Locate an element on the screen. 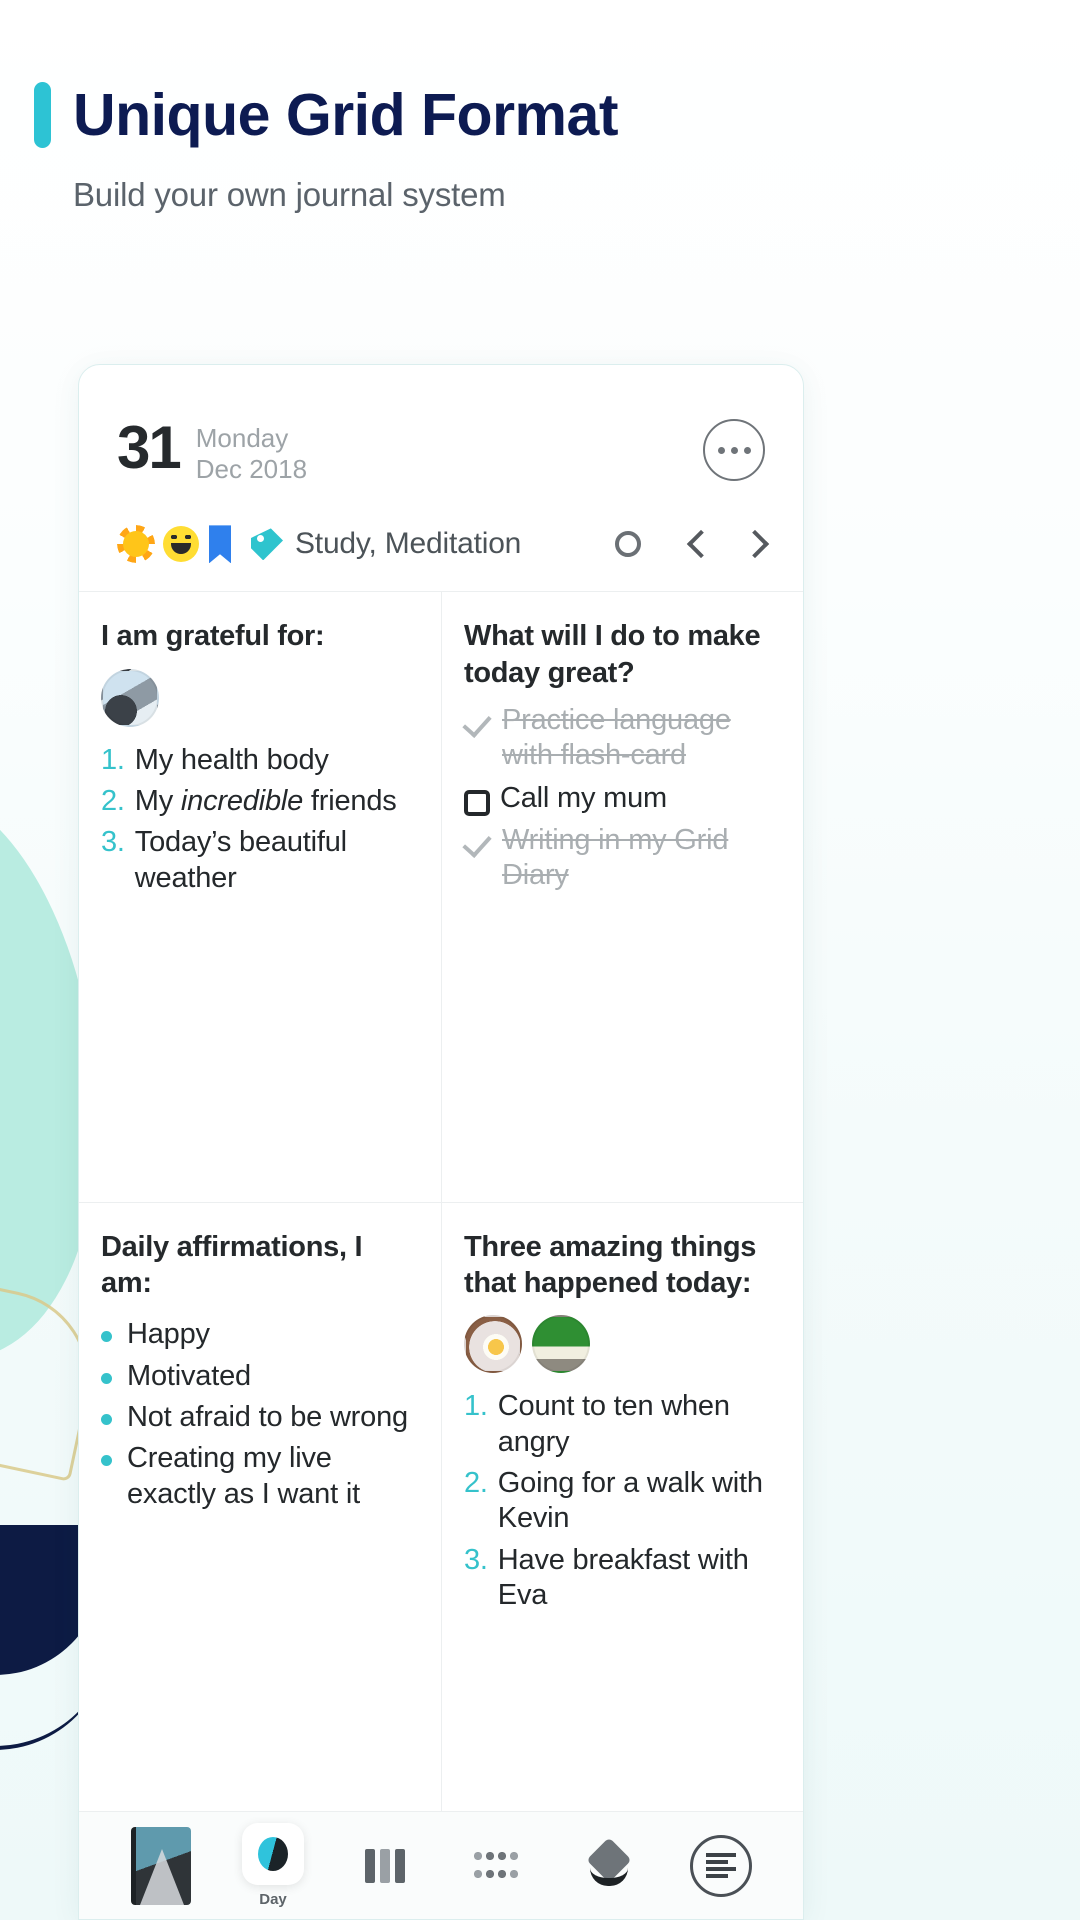 The image size is (1080, 1920). checklist-text: Call my mum is located at coordinates (583, 797).